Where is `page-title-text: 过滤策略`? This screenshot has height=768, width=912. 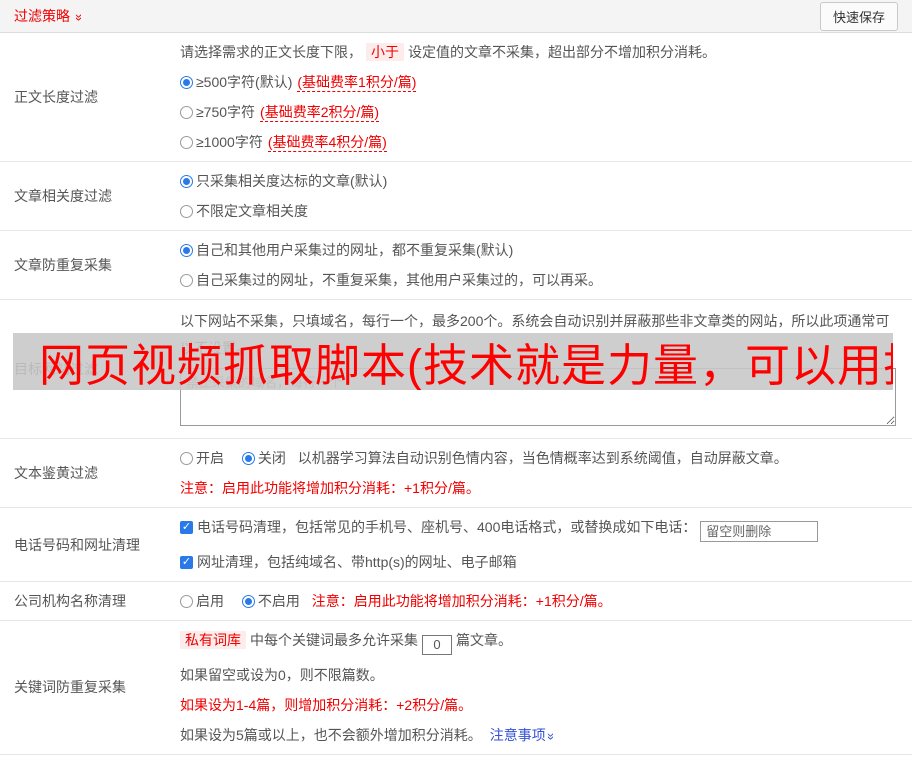 page-title-text: 过滤策略 is located at coordinates (42, 16).